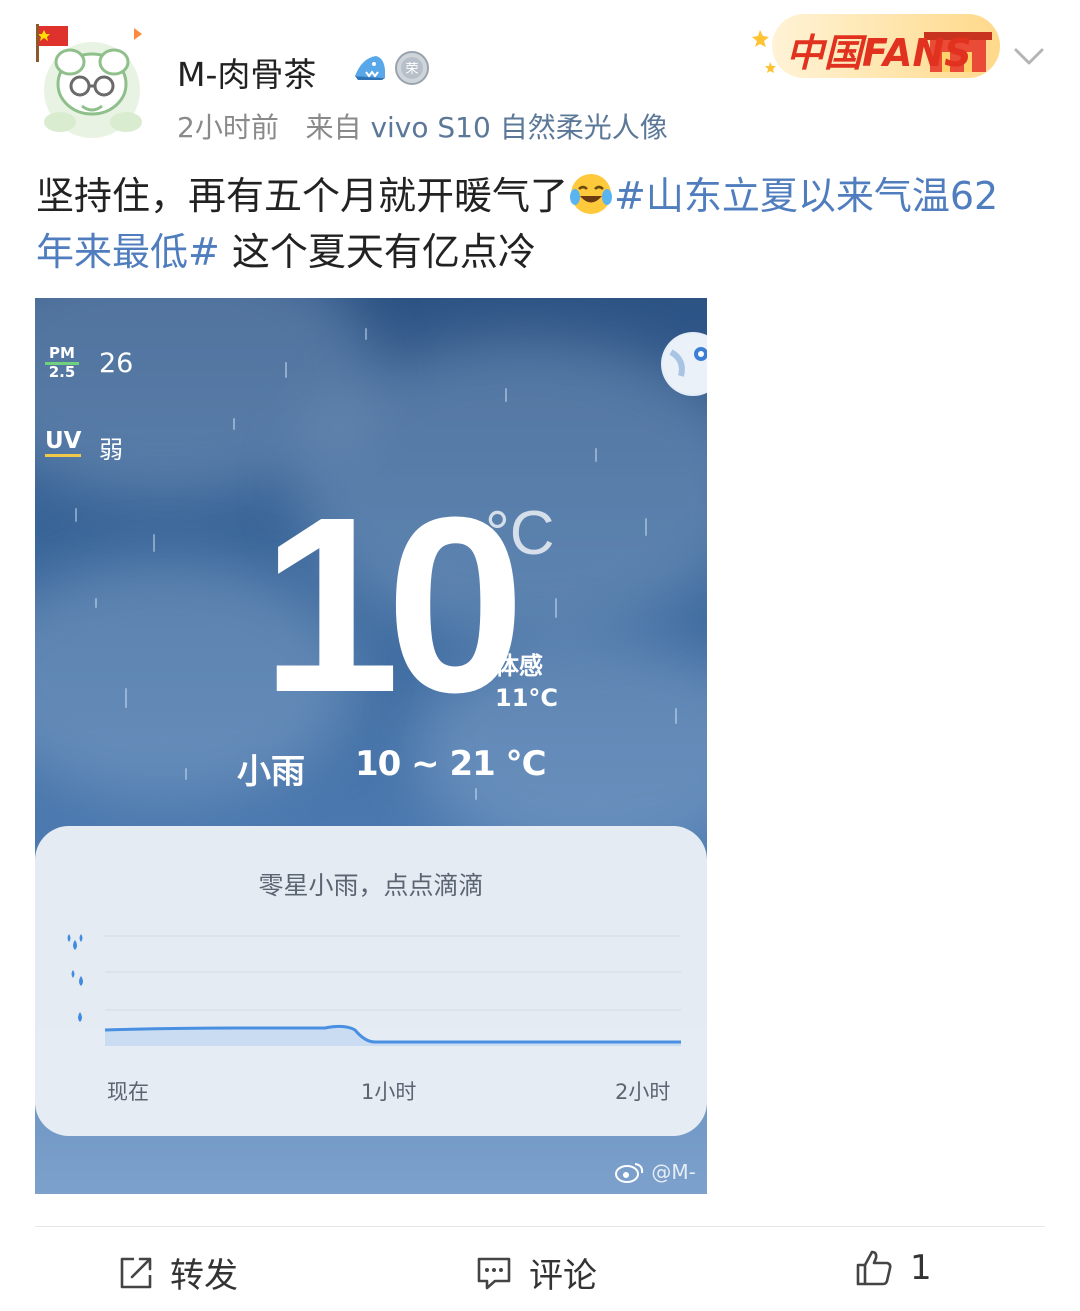 Image resolution: width=1080 pixels, height=1311 pixels. I want to click on chevron-down-icon, so click(1029, 57).